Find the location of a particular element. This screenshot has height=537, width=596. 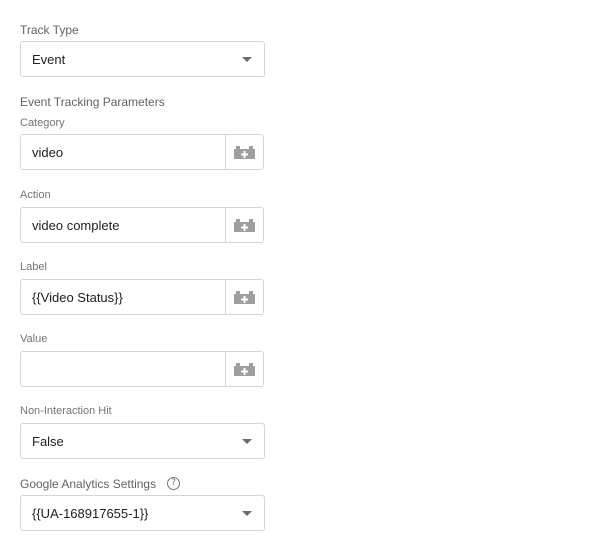

ga-settings-select: {{UA-168917655-1}} is located at coordinates (142, 513).